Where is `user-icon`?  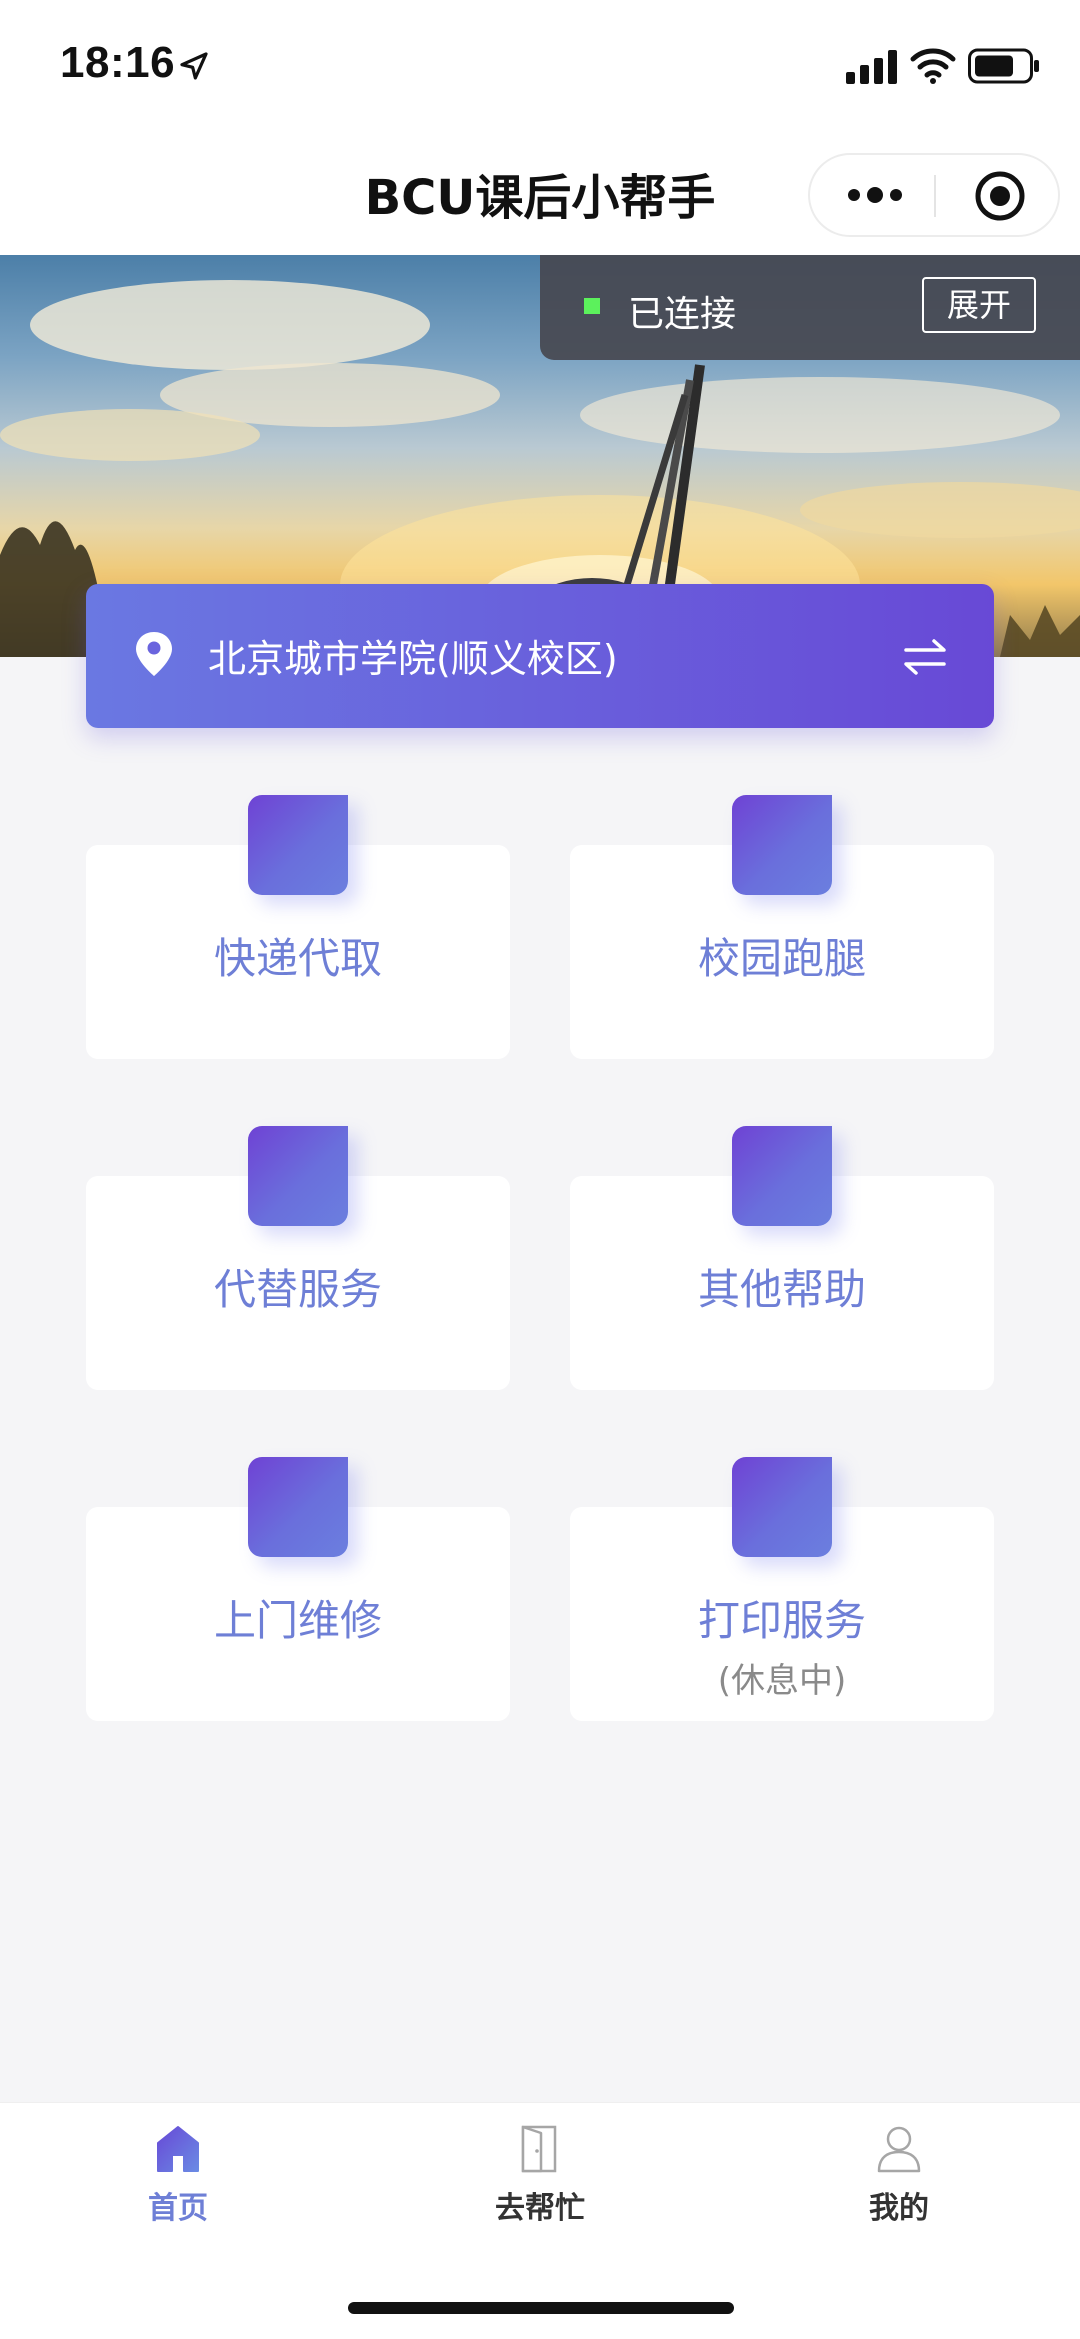 user-icon is located at coordinates (899, 2149).